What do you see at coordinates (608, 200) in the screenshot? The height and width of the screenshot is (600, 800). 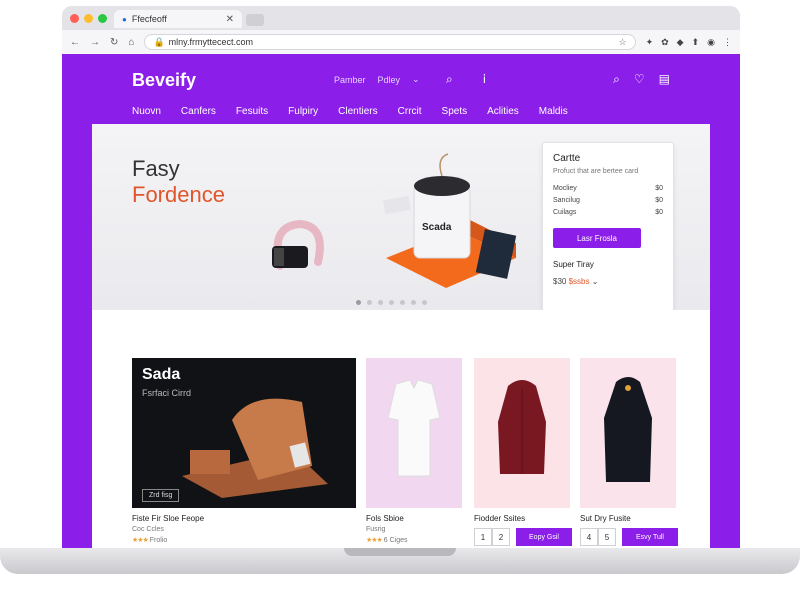 I see `card-row: Sancilug $0` at bounding box center [608, 200].